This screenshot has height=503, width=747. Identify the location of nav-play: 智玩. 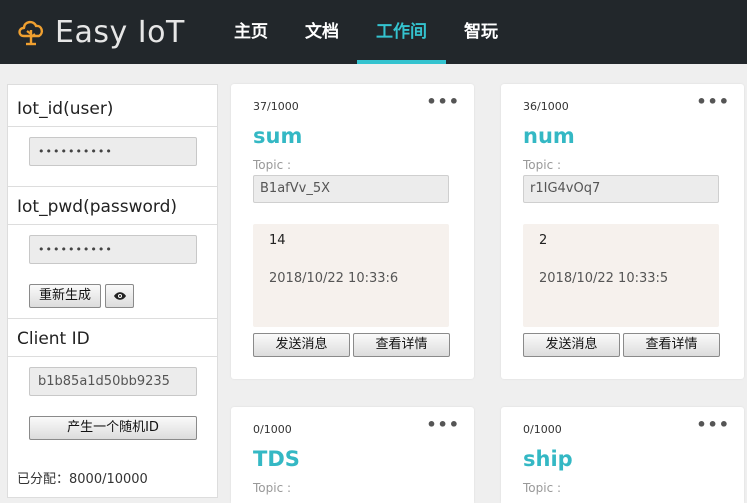
(481, 32).